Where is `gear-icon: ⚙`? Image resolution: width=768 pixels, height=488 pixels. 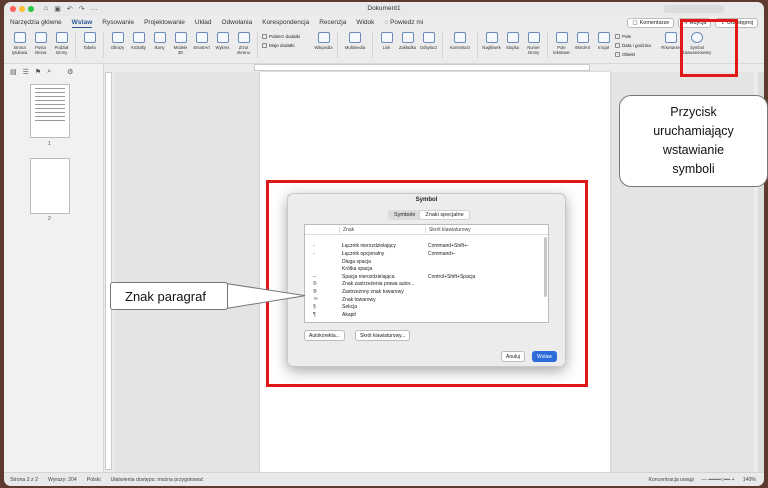 gear-icon: ⚙ is located at coordinates (70, 72).